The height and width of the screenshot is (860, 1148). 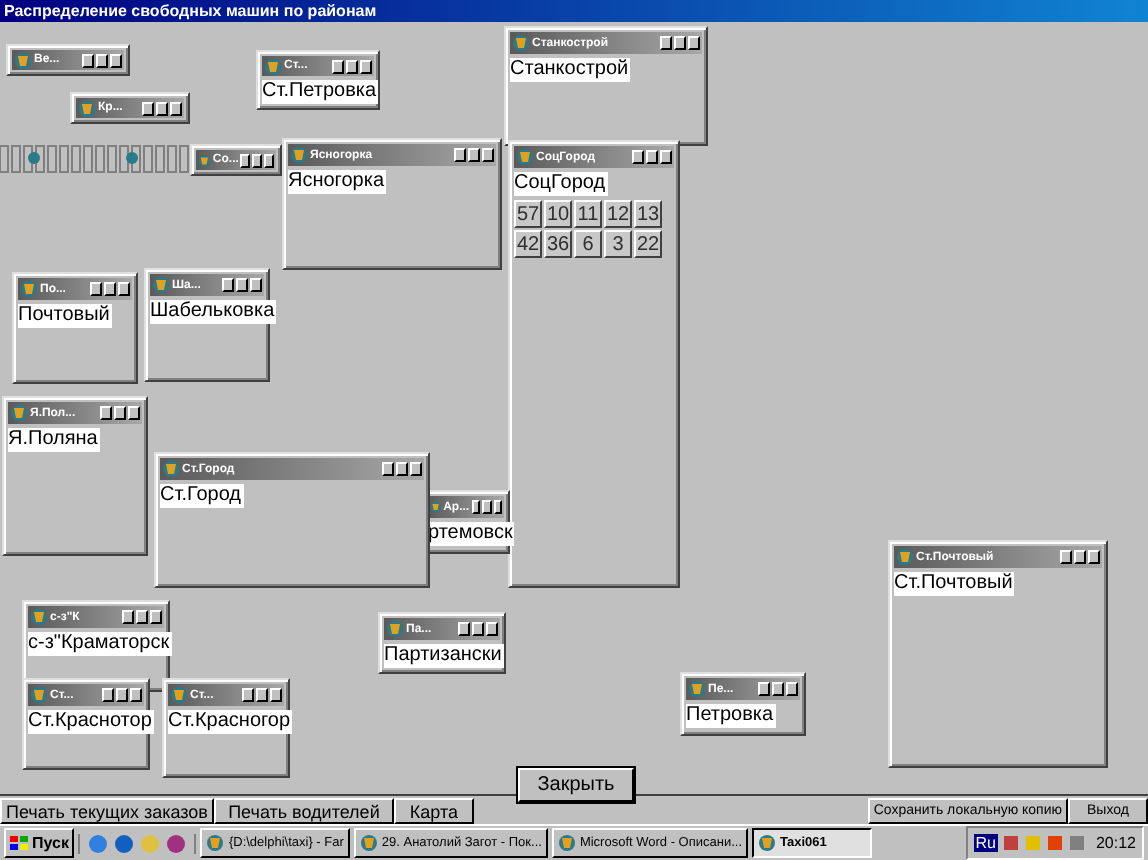 What do you see at coordinates (107, 811) in the screenshot?
I see `toolbar-button: Печать текущих заказов` at bounding box center [107, 811].